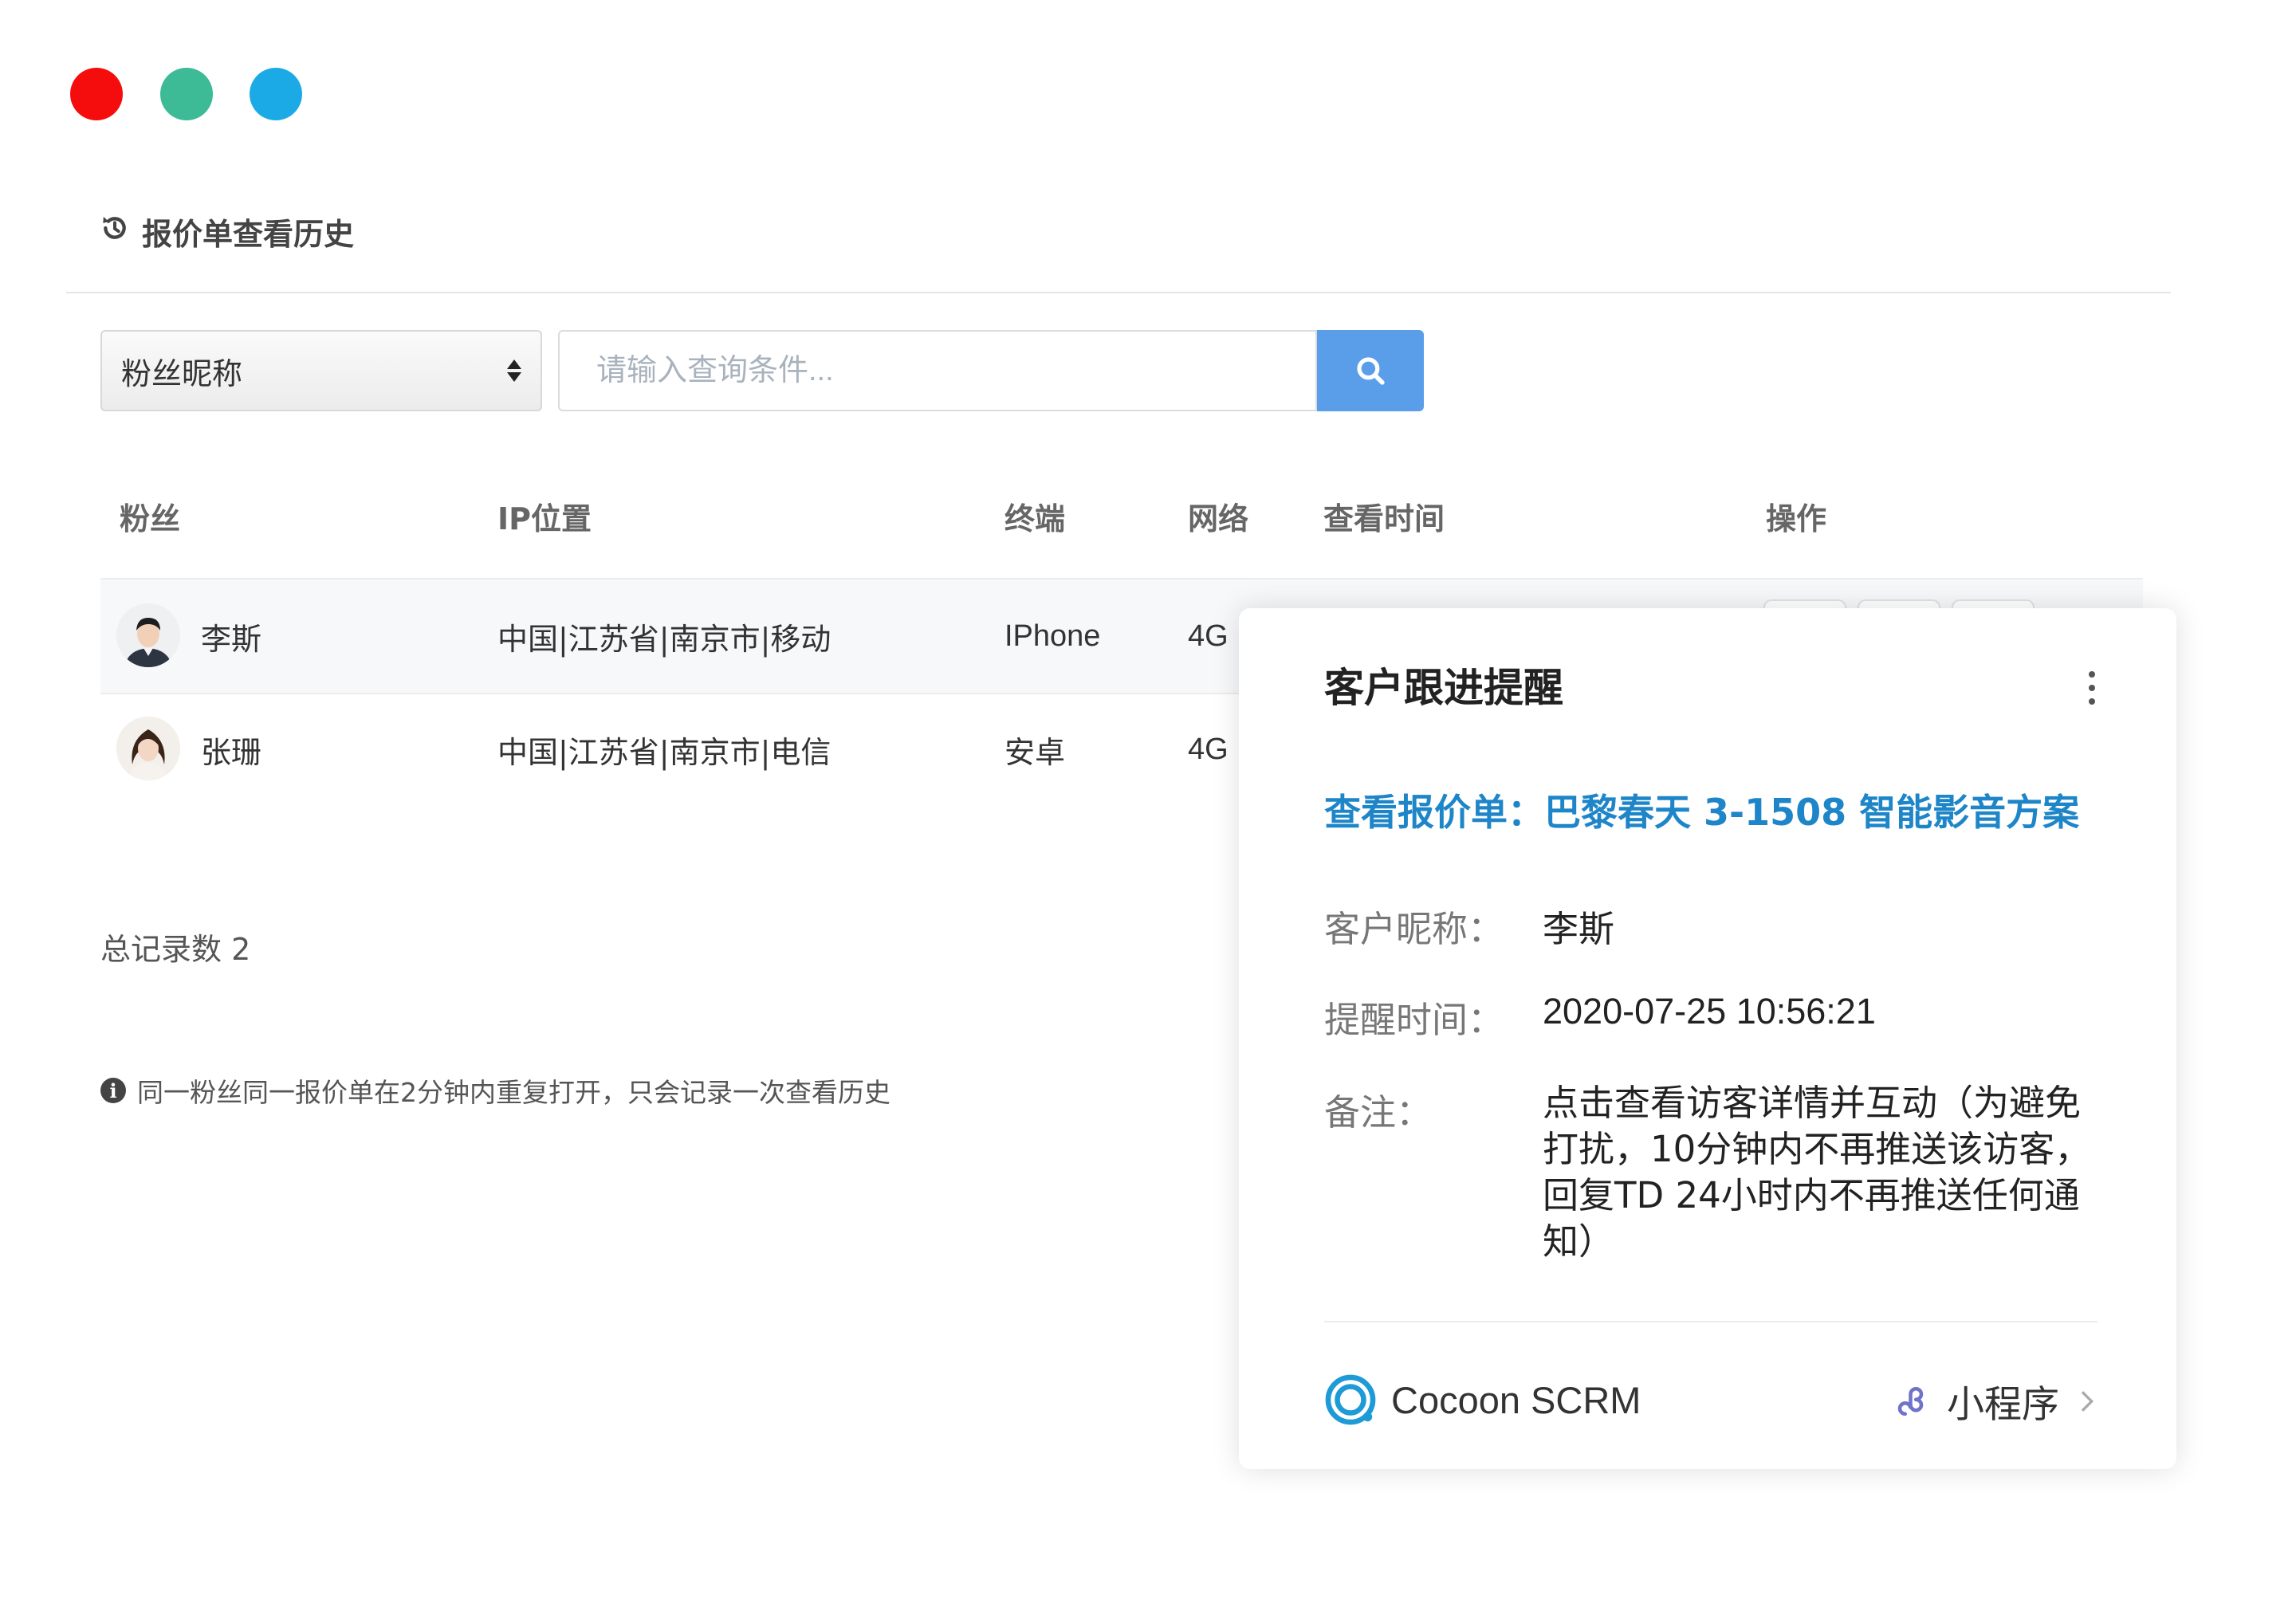 The width and height of the screenshot is (2296, 1607). I want to click on search-icon, so click(1371, 371).